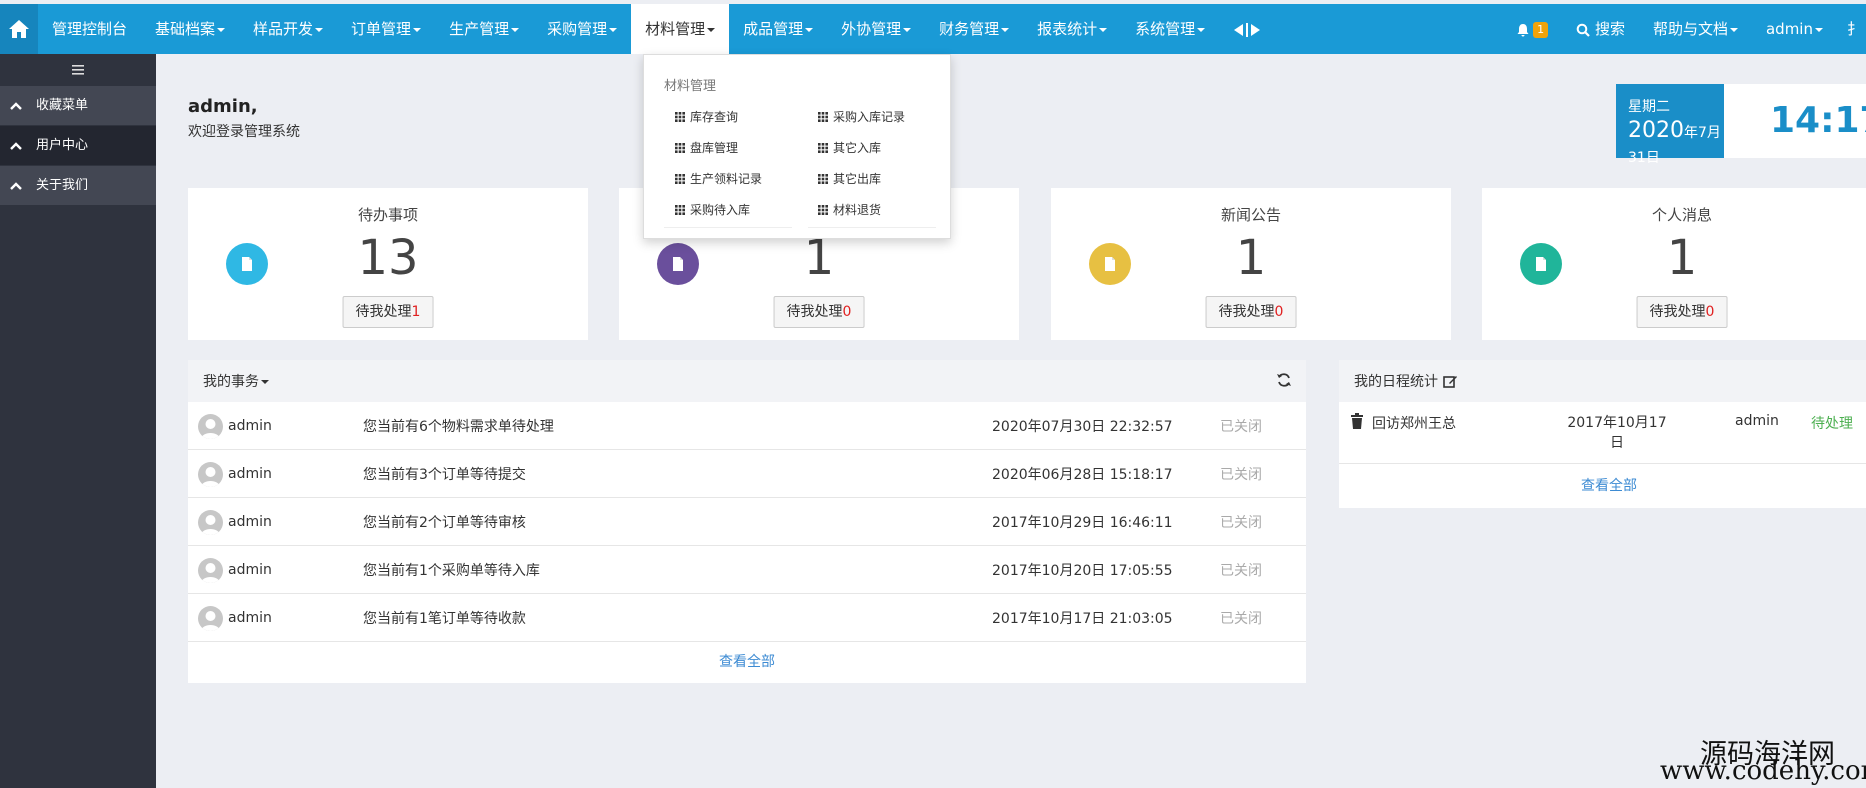  I want to click on nav-item-label: 样品开发, so click(283, 29).